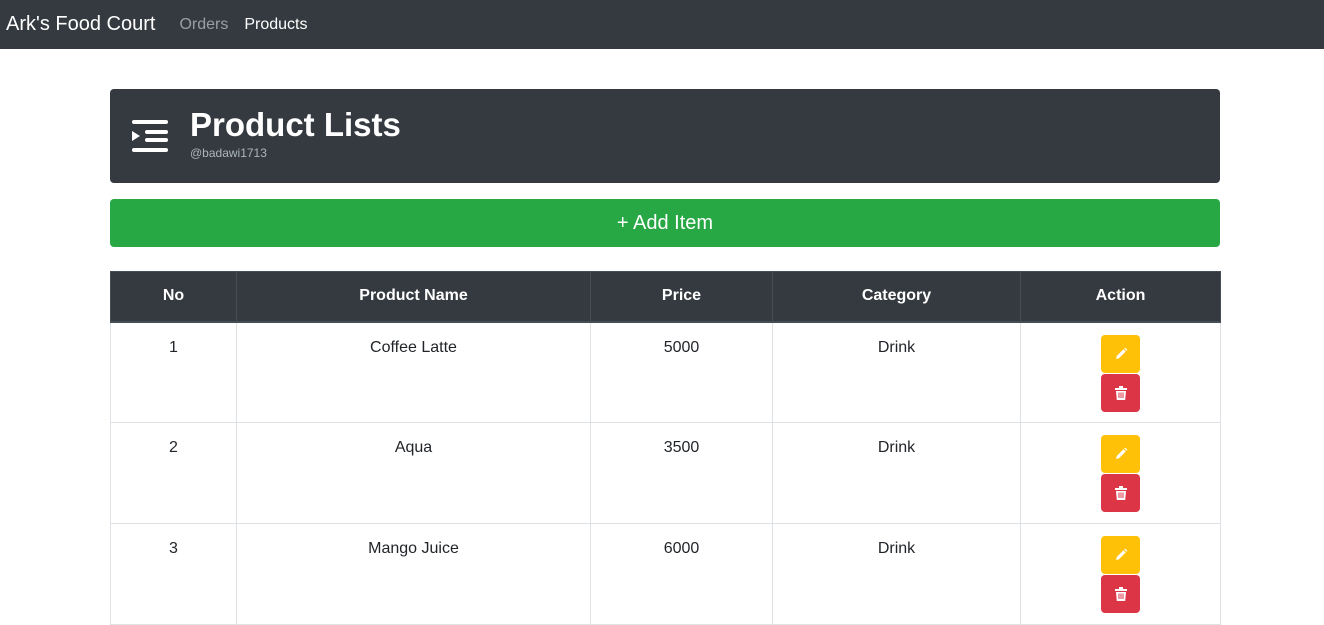 This screenshot has height=625, width=1324. I want to click on header-text: Product Lists @badawi1713, so click(295, 133).